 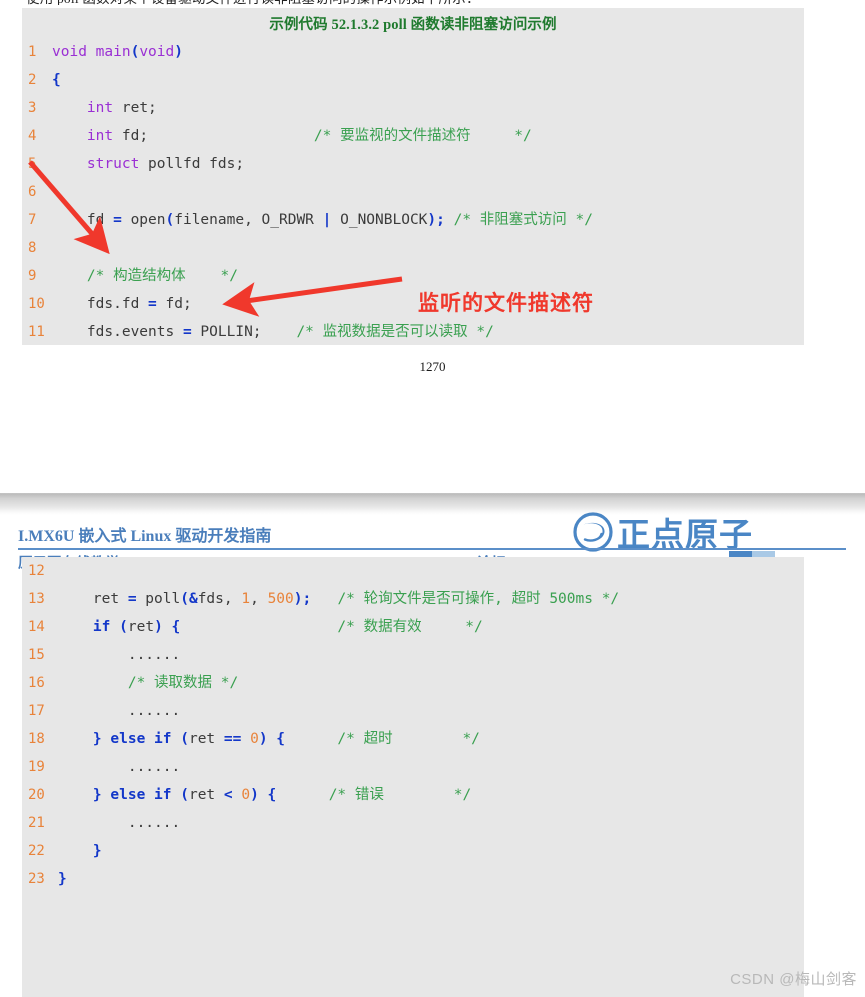 What do you see at coordinates (413, 25) in the screenshot?
I see `code-block-title: 示例代码 52.1.3.2 poll 函数读非阻塞访问示例` at bounding box center [413, 25].